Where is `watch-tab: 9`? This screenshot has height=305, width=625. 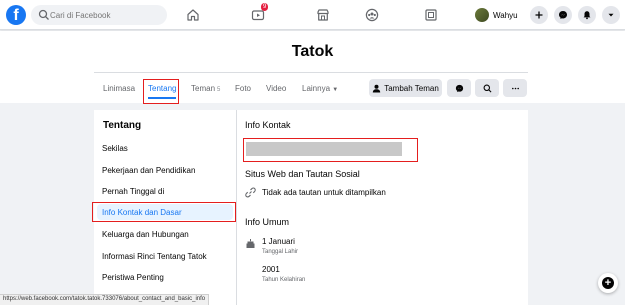
watch-tab: 9 is located at coordinates (258, 15).